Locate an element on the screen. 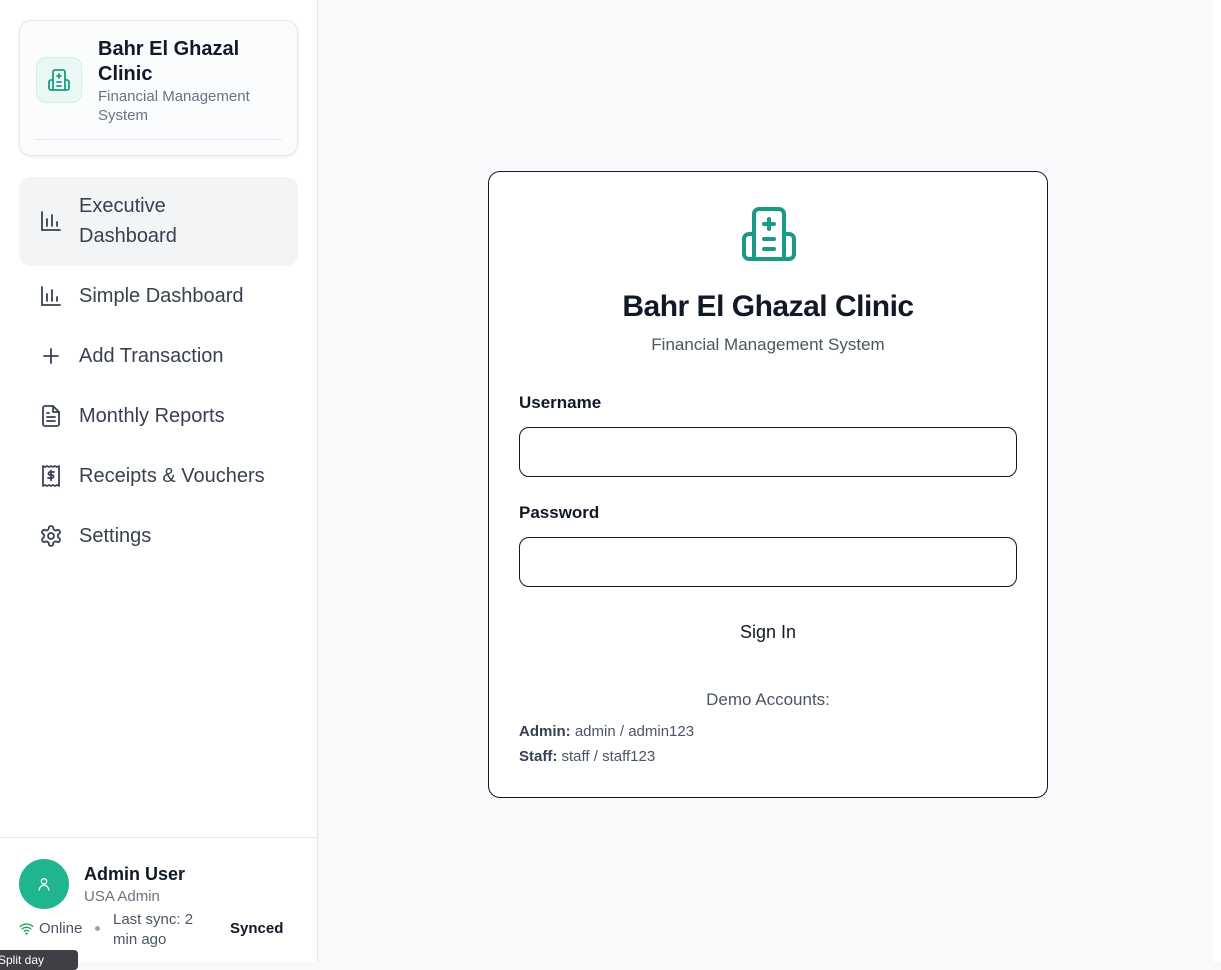  plus-icon is located at coordinates (51, 356).